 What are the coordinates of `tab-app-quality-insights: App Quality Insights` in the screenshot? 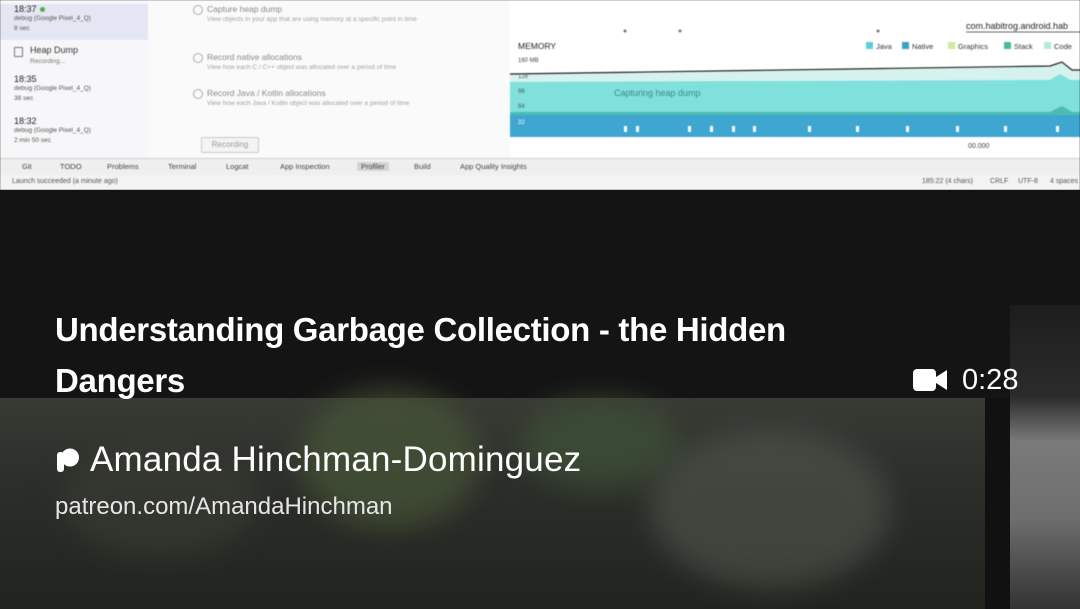 It's located at (493, 166).